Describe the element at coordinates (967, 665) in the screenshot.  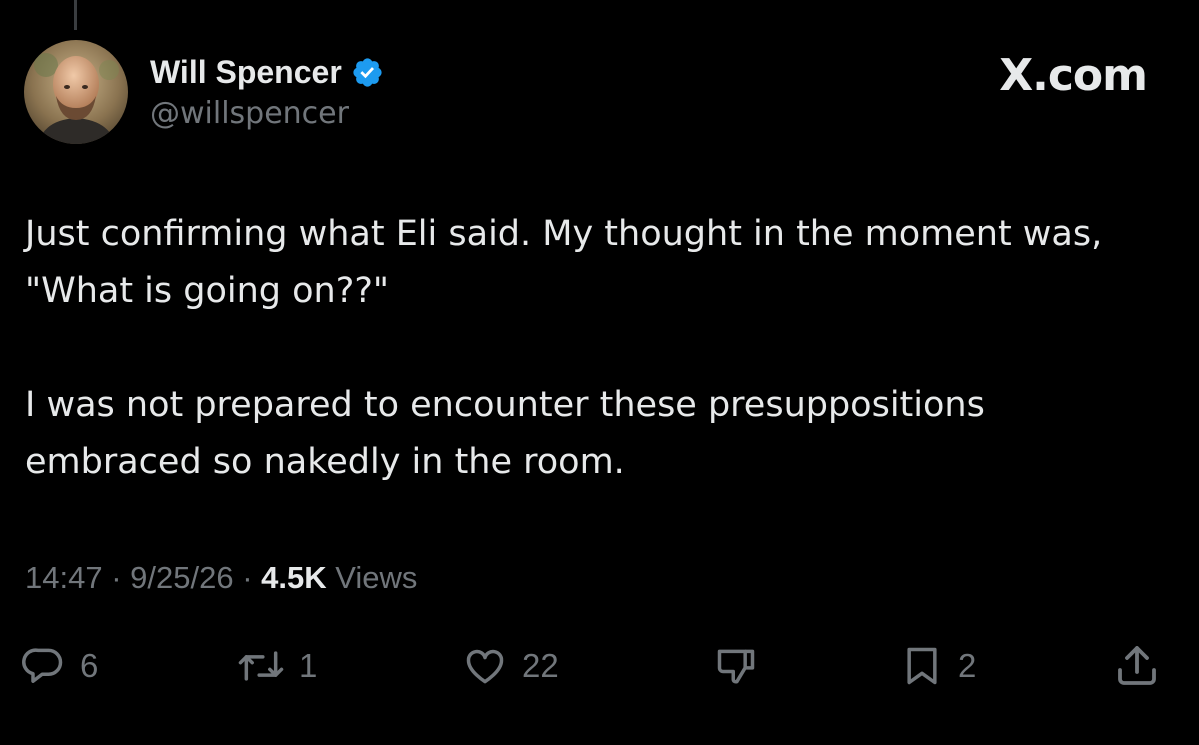
I see `bookmark-count: 2` at that location.